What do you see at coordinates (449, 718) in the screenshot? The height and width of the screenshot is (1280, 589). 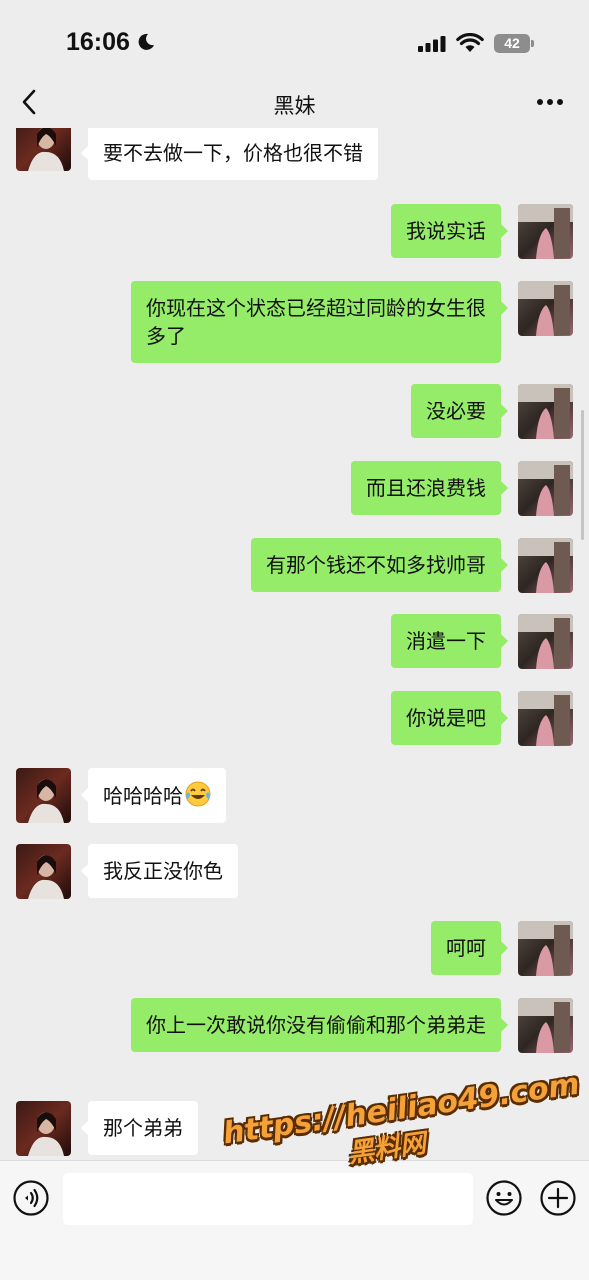 I see `outgoing-message-bubble: 你说是吧` at bounding box center [449, 718].